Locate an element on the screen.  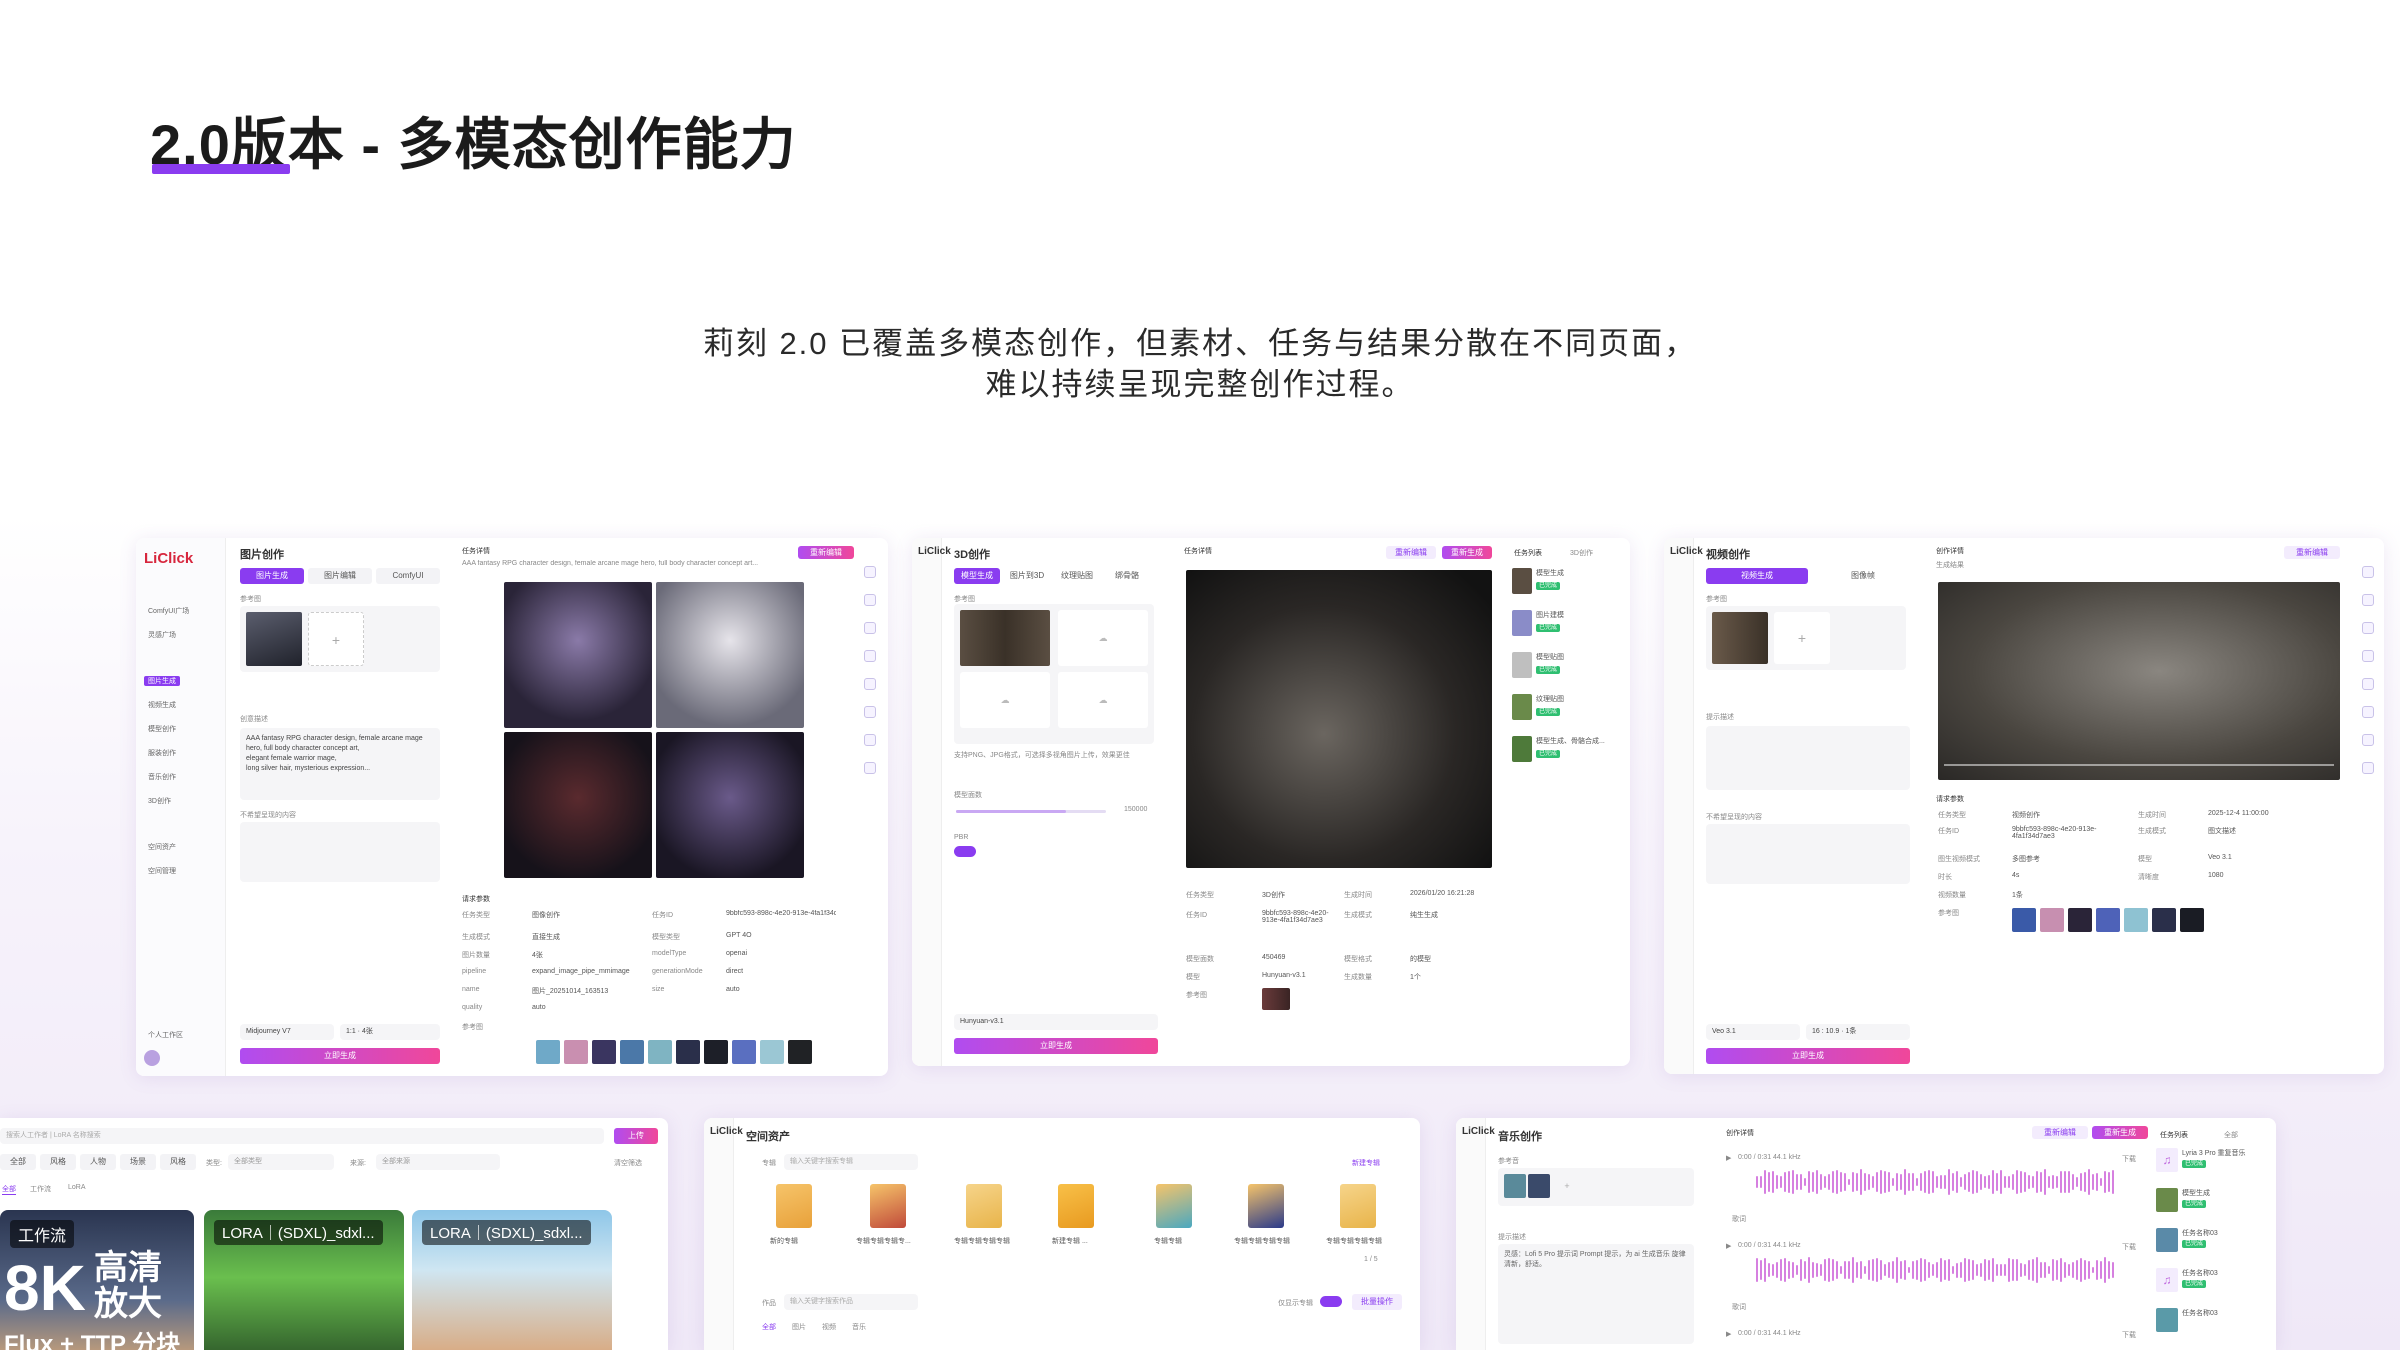
model-select: Hunyuan-v3.1 is located at coordinates (1056, 1022).